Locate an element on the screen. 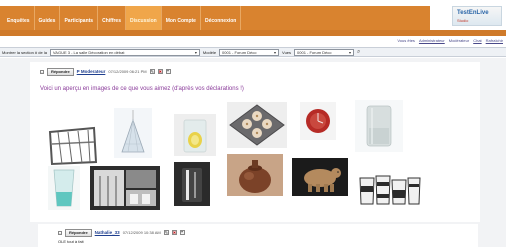  mode-select: 0001 - Forum Déco ▾ is located at coordinates (249, 52).